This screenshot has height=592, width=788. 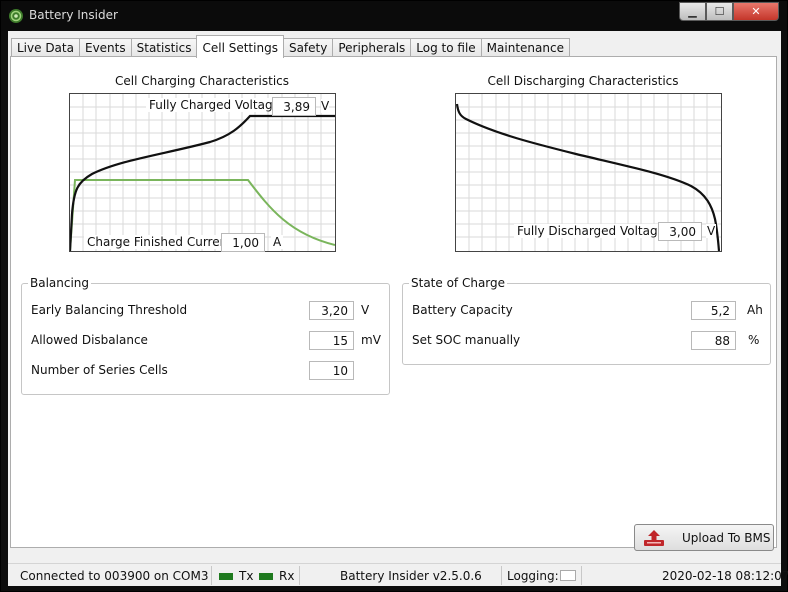 I want to click on upload-to-bms-label: Upload To BMS, so click(x=726, y=537).